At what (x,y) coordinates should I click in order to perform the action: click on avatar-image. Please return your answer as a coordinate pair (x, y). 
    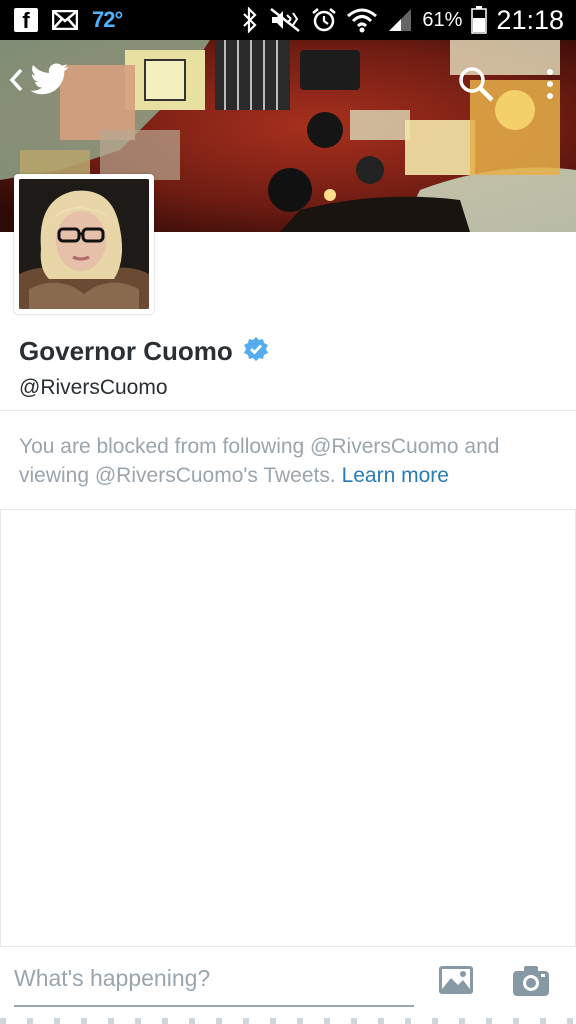
    Looking at the image, I should click on (84, 244).